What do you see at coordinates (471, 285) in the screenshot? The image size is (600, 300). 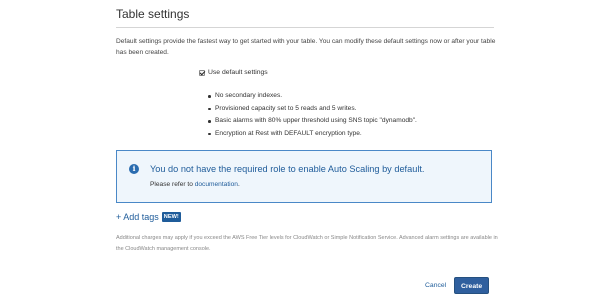 I see `create-button: Create` at bounding box center [471, 285].